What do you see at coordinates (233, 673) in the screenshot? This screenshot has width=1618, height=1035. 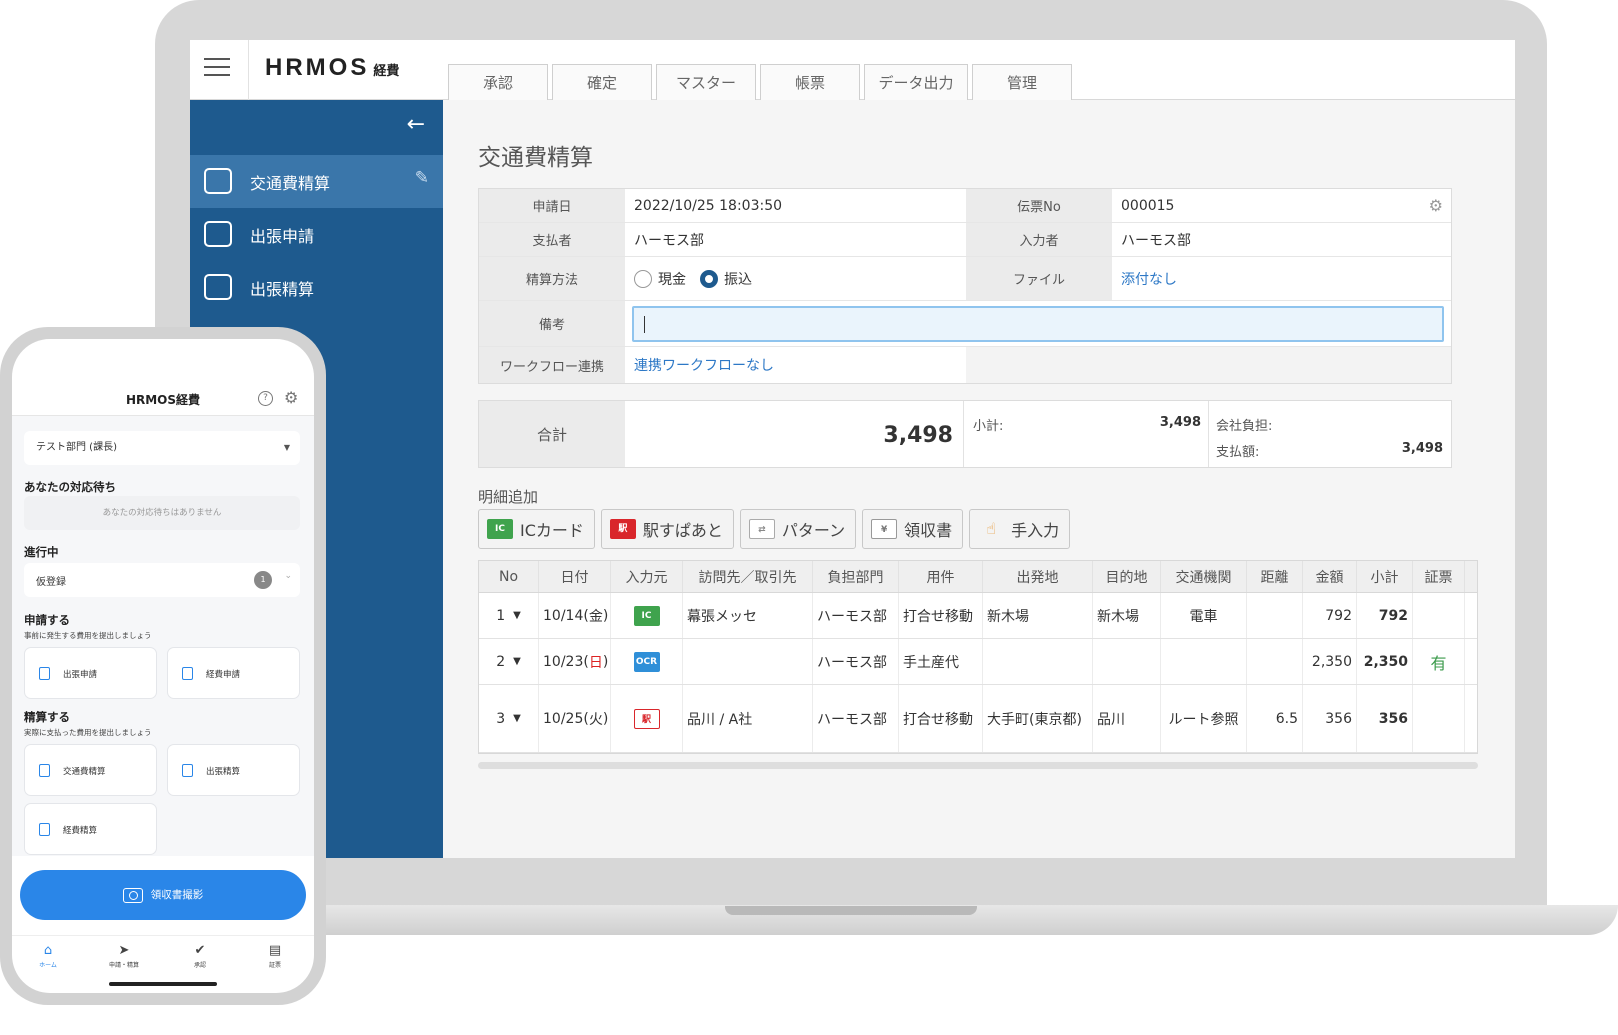 I see `expense-request-button: 経費申請` at bounding box center [233, 673].